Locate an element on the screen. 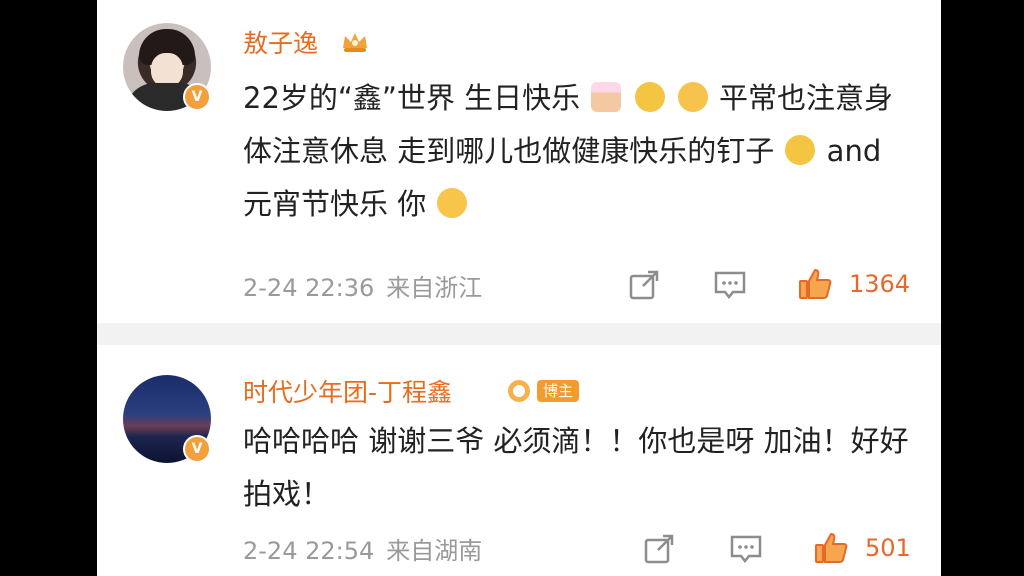  comment-location: 来自湖南 is located at coordinates (434, 551).